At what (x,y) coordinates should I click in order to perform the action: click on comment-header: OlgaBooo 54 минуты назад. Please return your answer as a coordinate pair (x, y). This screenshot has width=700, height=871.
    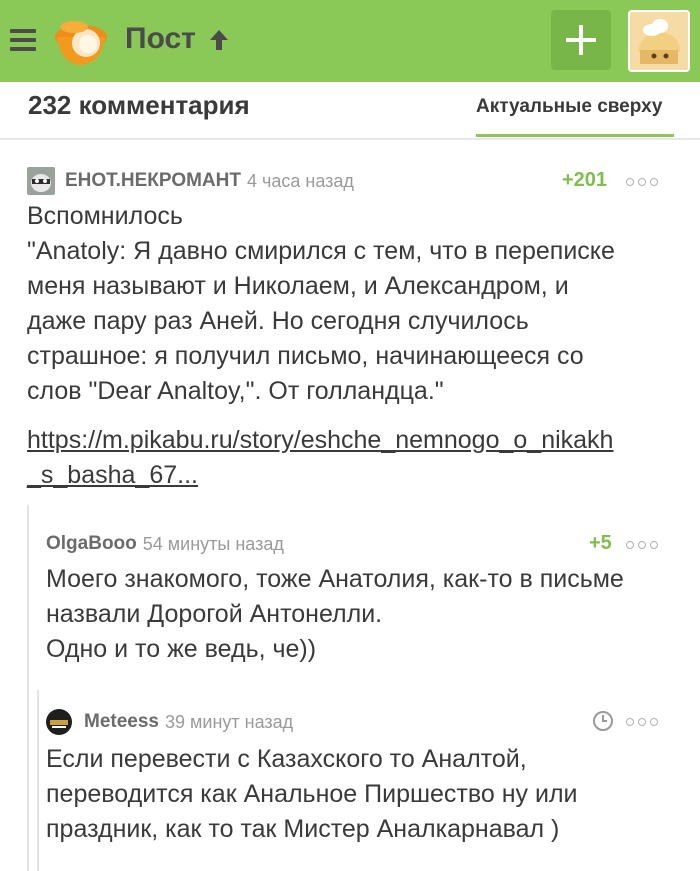
    Looking at the image, I should click on (165, 544).